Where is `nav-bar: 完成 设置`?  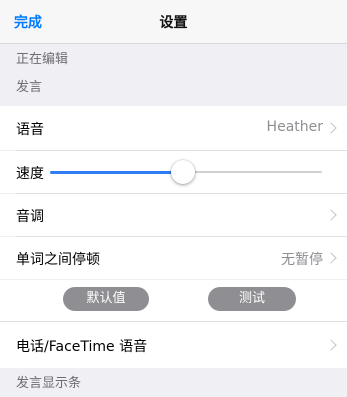
nav-bar: 完成 设置 is located at coordinates (173, 22).